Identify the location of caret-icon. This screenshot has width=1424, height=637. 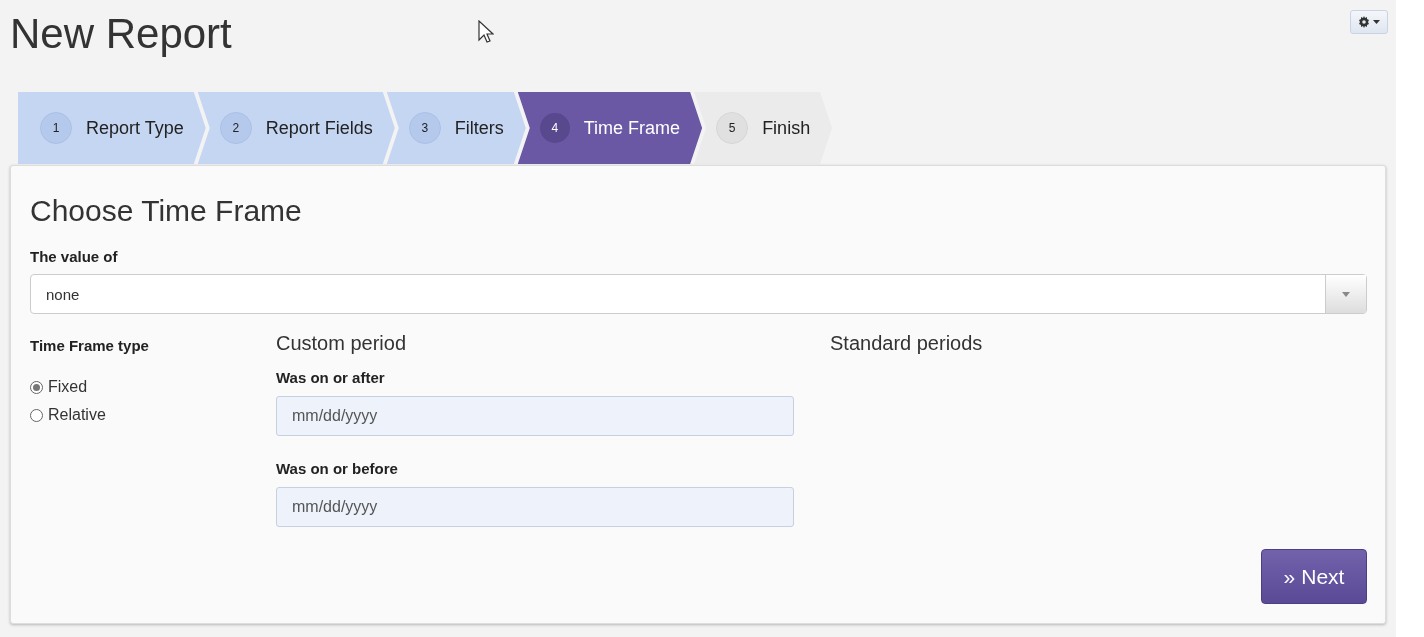
(1376, 22).